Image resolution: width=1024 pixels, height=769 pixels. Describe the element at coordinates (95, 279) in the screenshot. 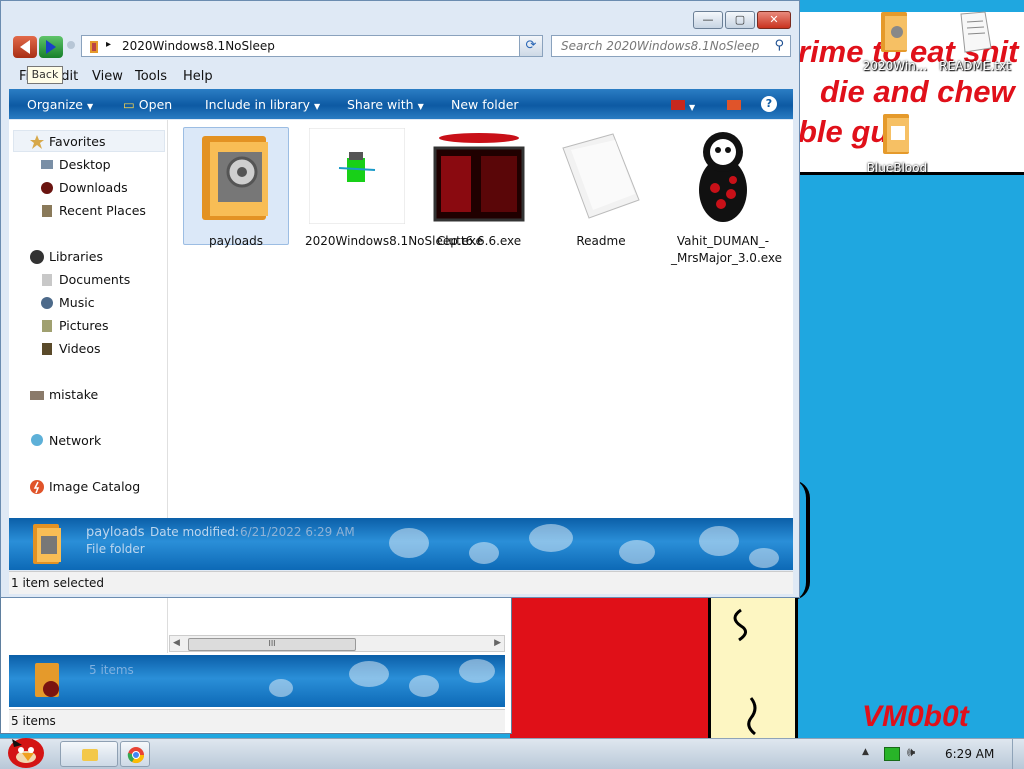

I see `nav-label: Documents` at that location.